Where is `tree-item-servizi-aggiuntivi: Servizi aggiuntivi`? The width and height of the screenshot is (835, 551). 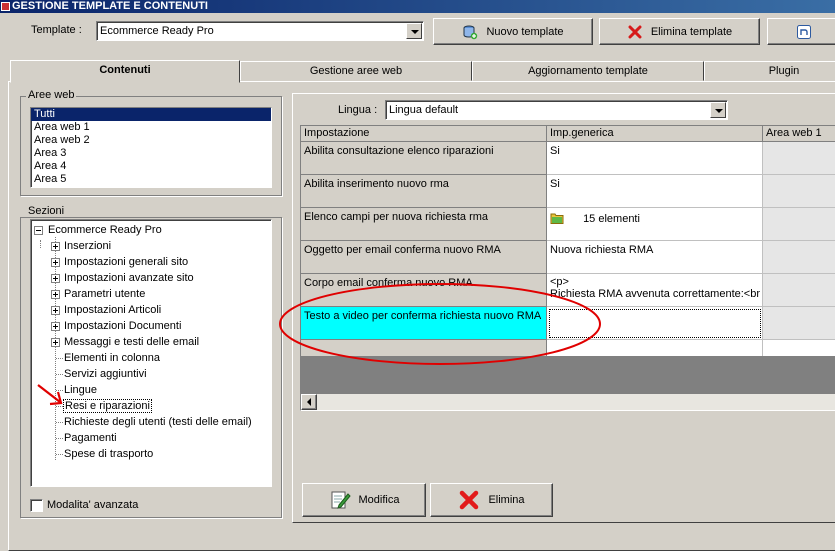 tree-item-servizi-aggiuntivi: Servizi aggiuntivi is located at coordinates (101, 374).